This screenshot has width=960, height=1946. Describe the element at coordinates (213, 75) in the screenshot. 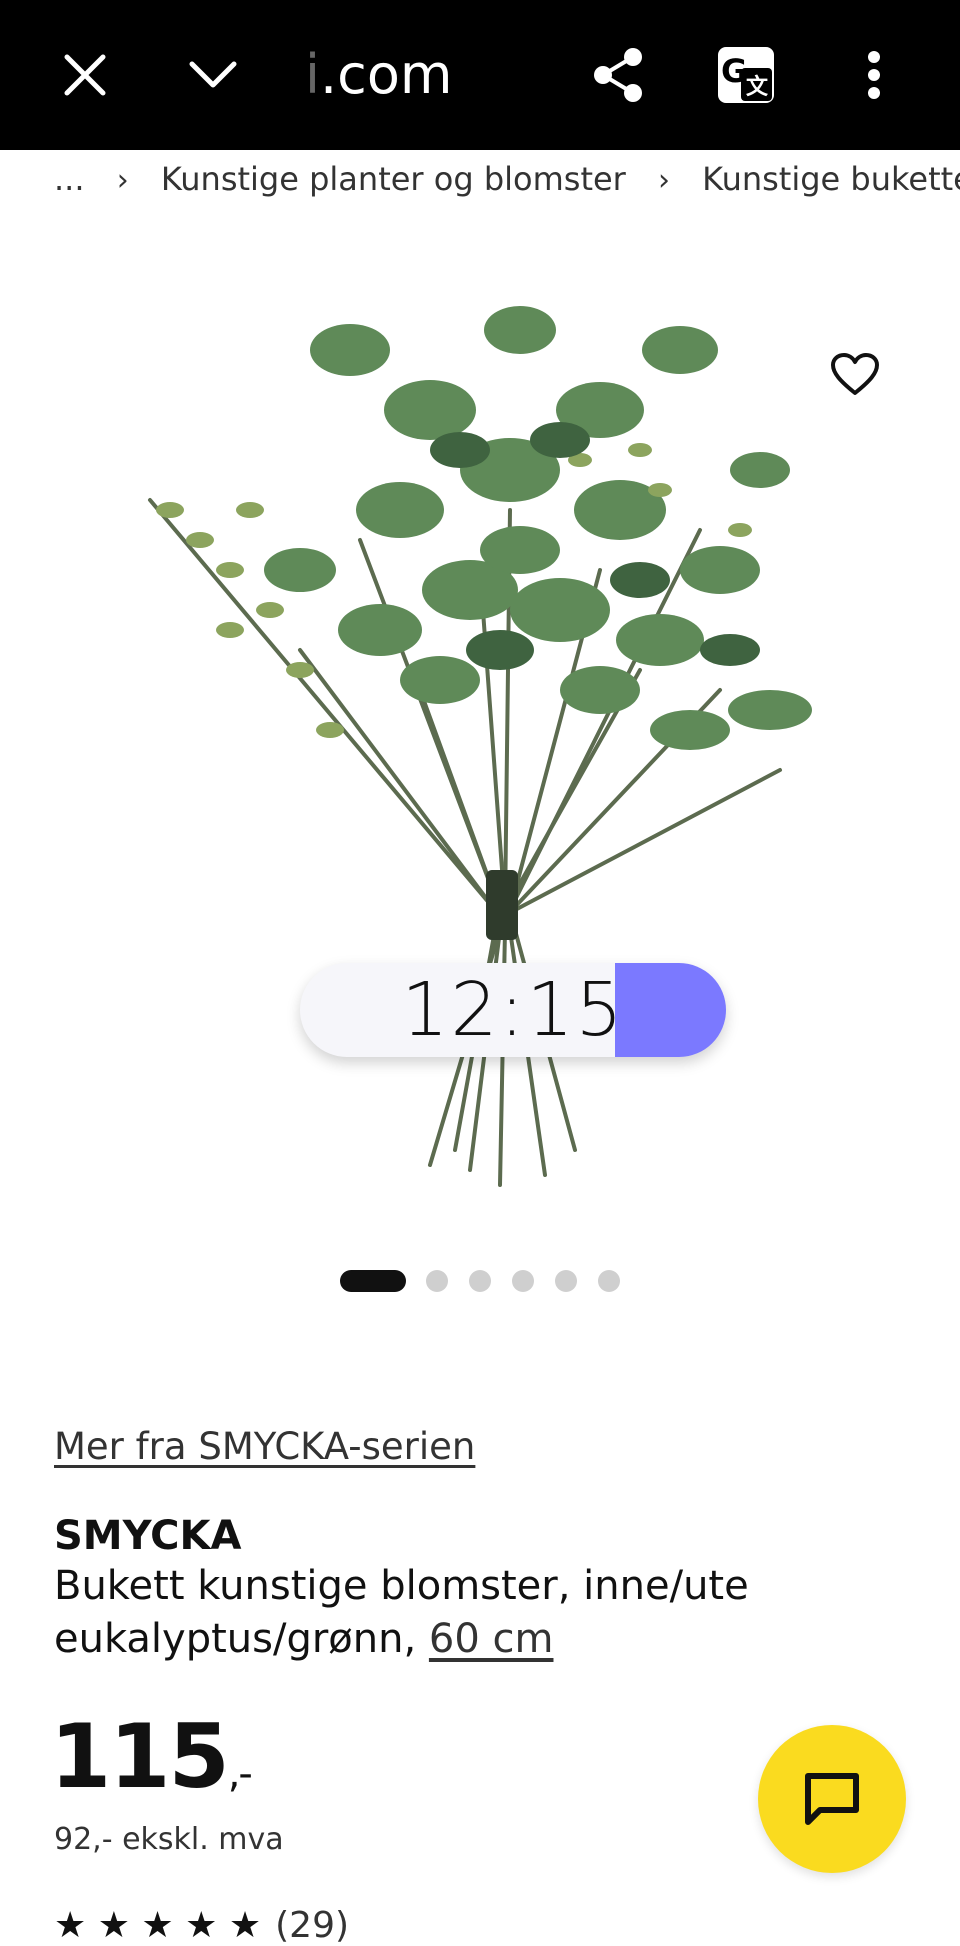

I see `chevron-down-icon` at that location.